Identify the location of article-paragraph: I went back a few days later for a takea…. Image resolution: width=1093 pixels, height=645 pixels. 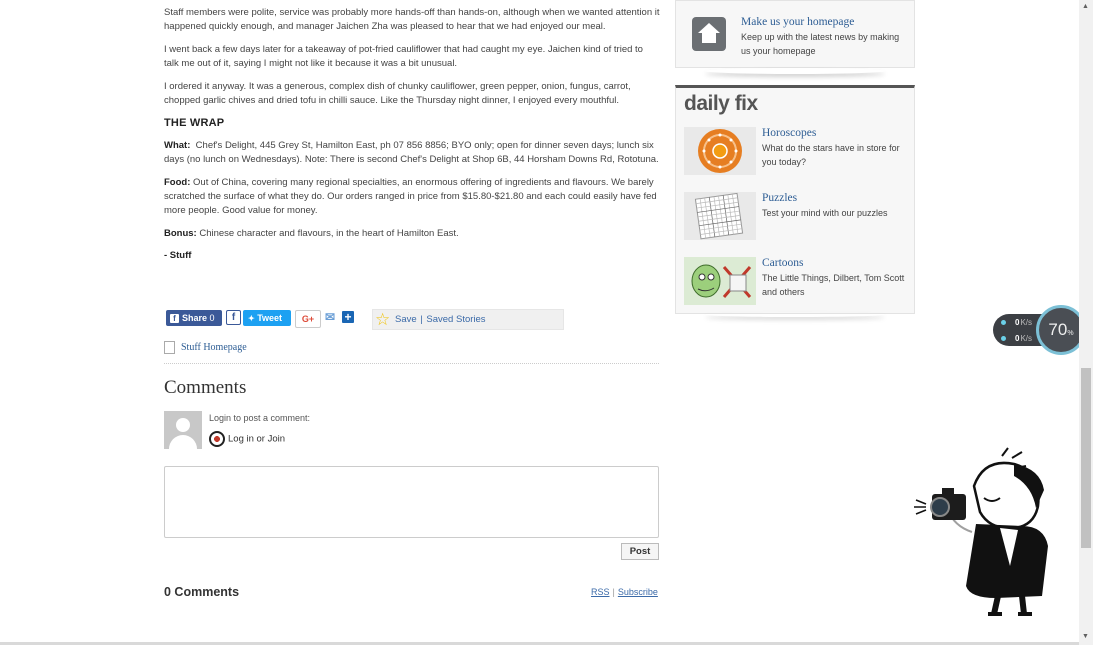
(403, 56).